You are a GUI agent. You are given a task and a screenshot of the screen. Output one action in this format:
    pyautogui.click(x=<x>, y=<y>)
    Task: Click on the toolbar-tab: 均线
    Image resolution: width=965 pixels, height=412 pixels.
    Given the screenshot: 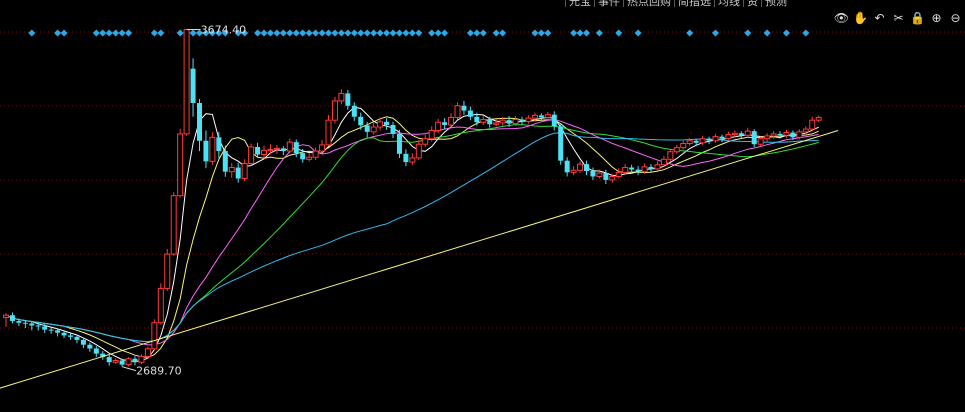 What is the action you would take?
    pyautogui.click(x=728, y=3)
    